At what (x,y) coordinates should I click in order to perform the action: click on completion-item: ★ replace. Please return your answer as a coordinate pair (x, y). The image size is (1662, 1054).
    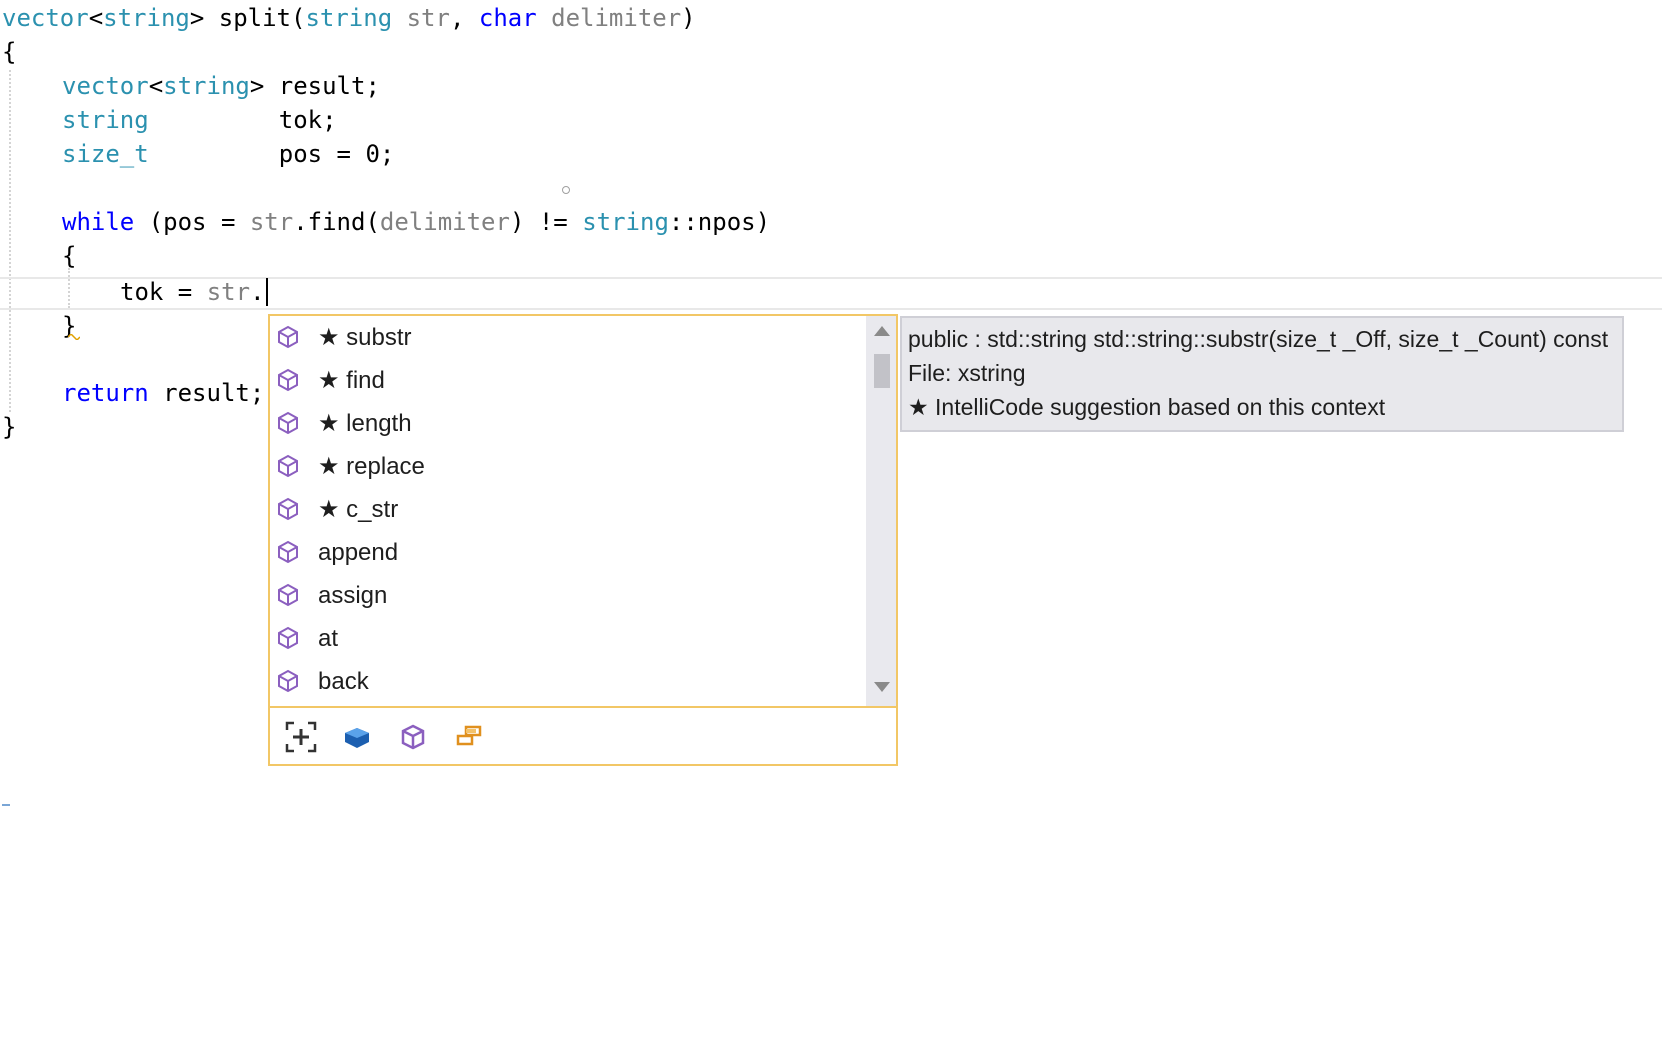
    Looking at the image, I should click on (565, 466).